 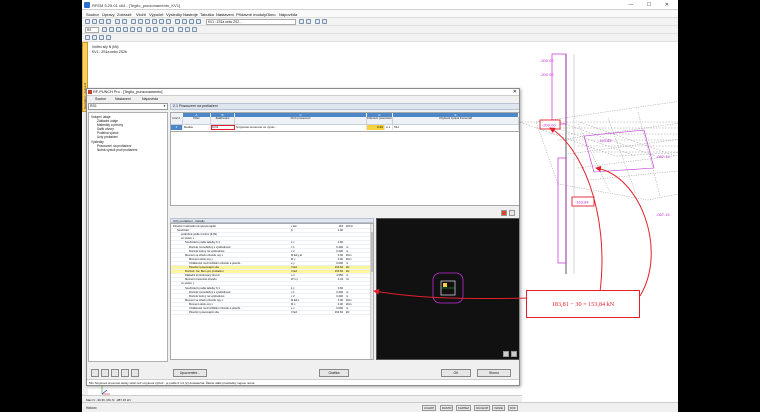 I want to click on toggle-dxf: DXF, so click(x=513, y=408).